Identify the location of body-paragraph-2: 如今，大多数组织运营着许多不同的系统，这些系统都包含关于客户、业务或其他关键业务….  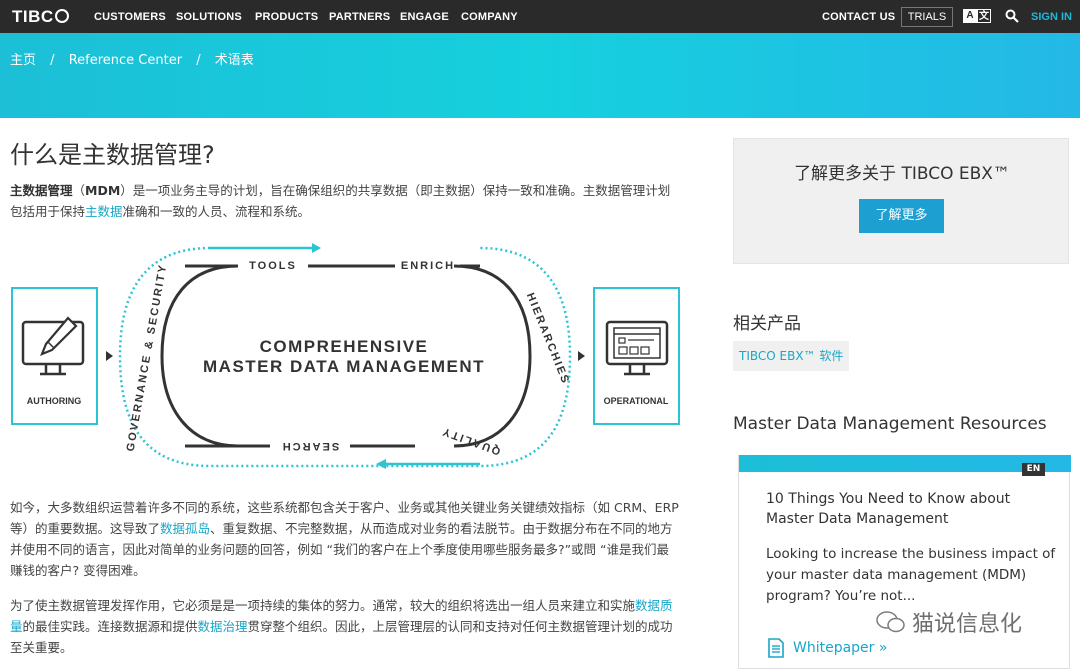
(345, 539).